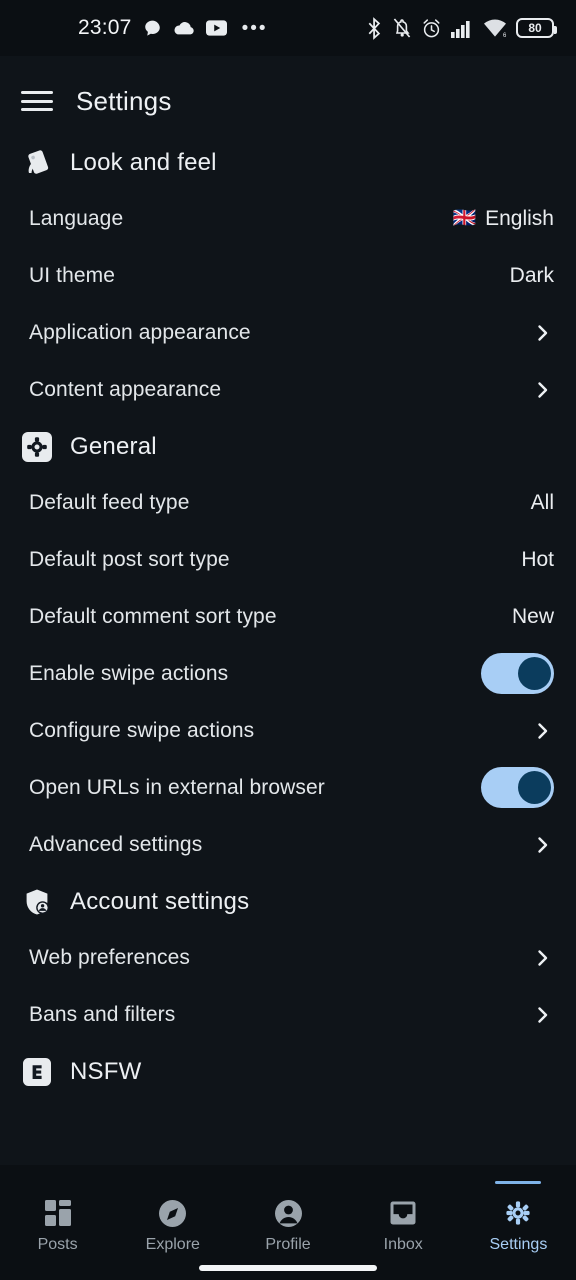 The width and height of the screenshot is (576, 1280). Describe the element at coordinates (288, 1268) in the screenshot. I see `home-indicator` at that location.